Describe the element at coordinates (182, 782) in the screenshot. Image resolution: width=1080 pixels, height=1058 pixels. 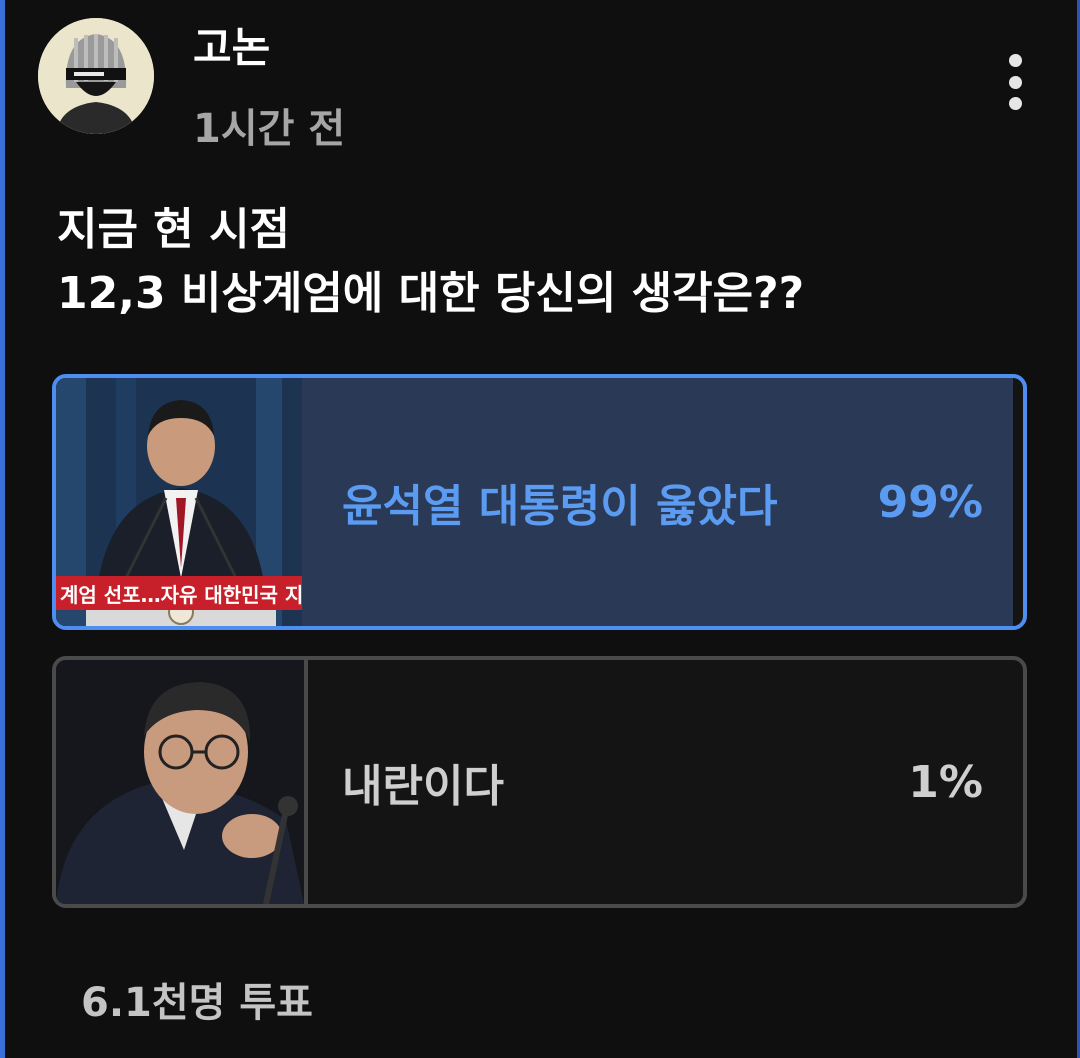
I see `poll-option-2-image` at that location.